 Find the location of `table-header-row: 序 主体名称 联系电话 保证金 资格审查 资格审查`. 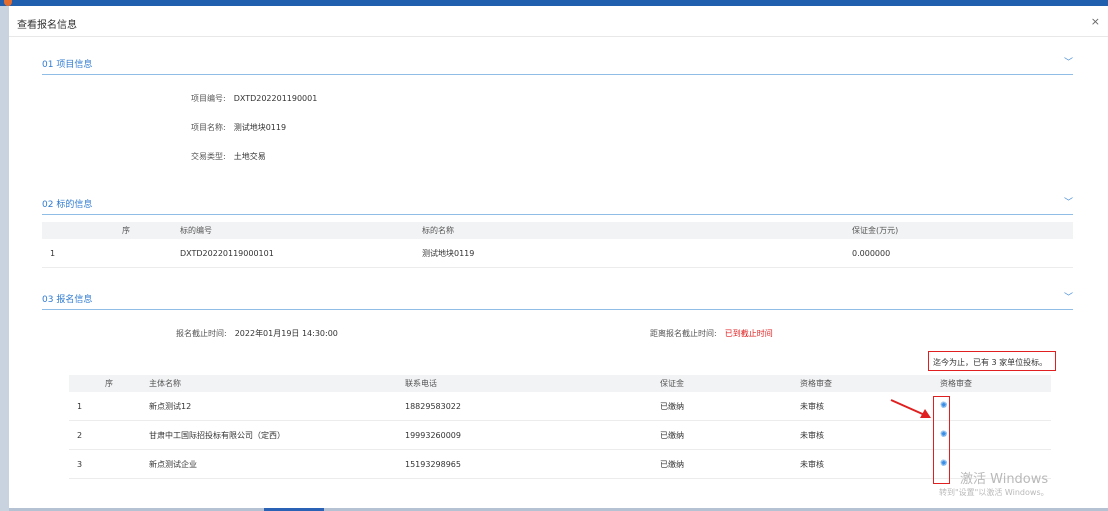

table-header-row: 序 主体名称 联系电话 保证金 资格审查 资格审查 is located at coordinates (560, 383).